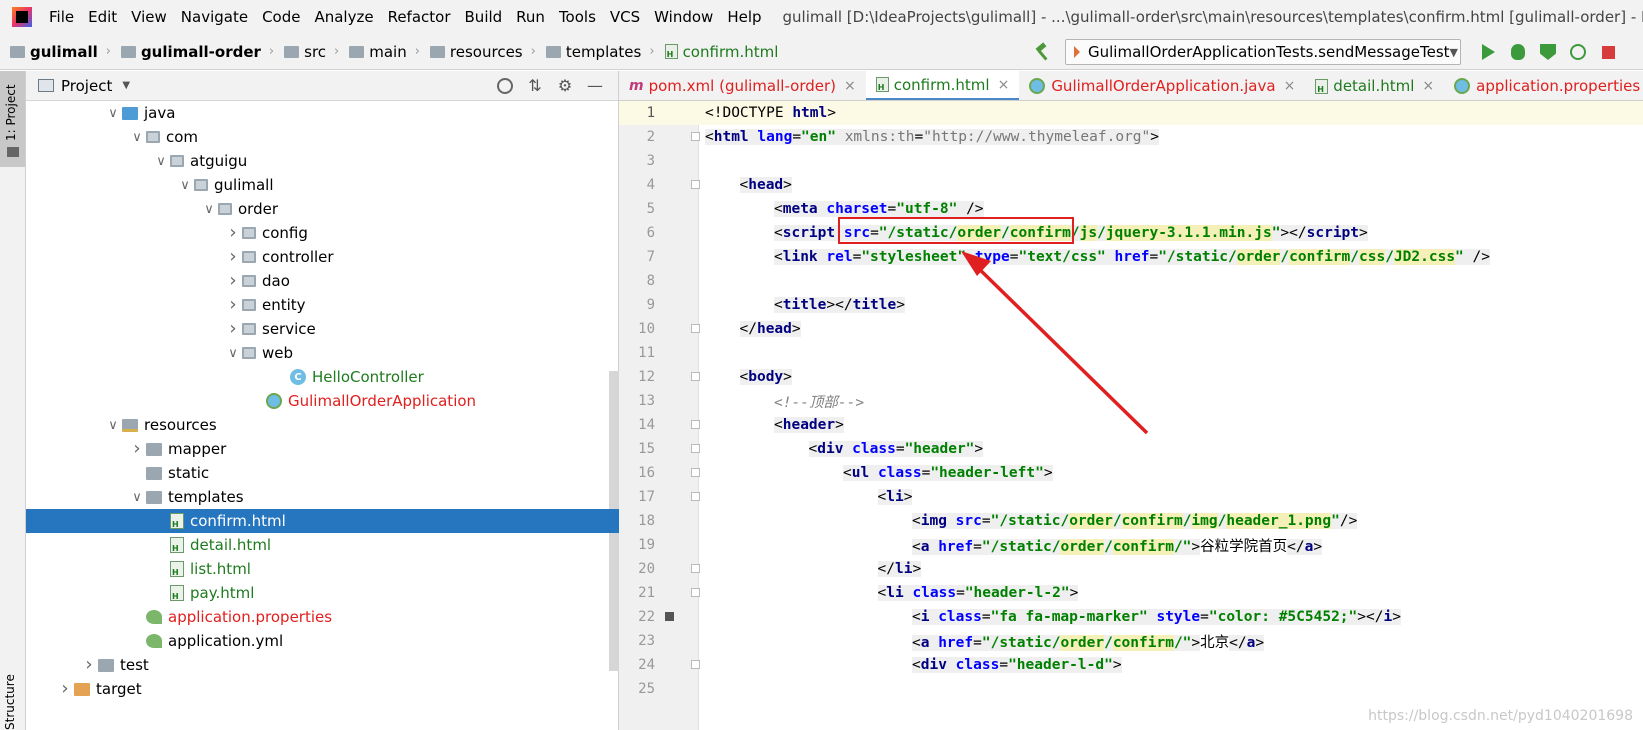 The image size is (1643, 730). I want to click on tree-item-application-properties: application.properties, so click(322, 617).